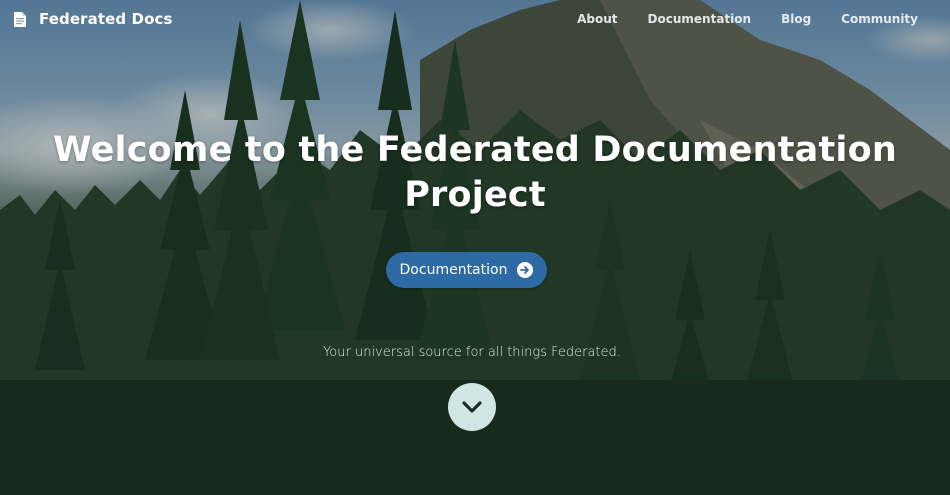  Describe the element at coordinates (106, 19) in the screenshot. I see `brand-name: Federated Docs` at that location.